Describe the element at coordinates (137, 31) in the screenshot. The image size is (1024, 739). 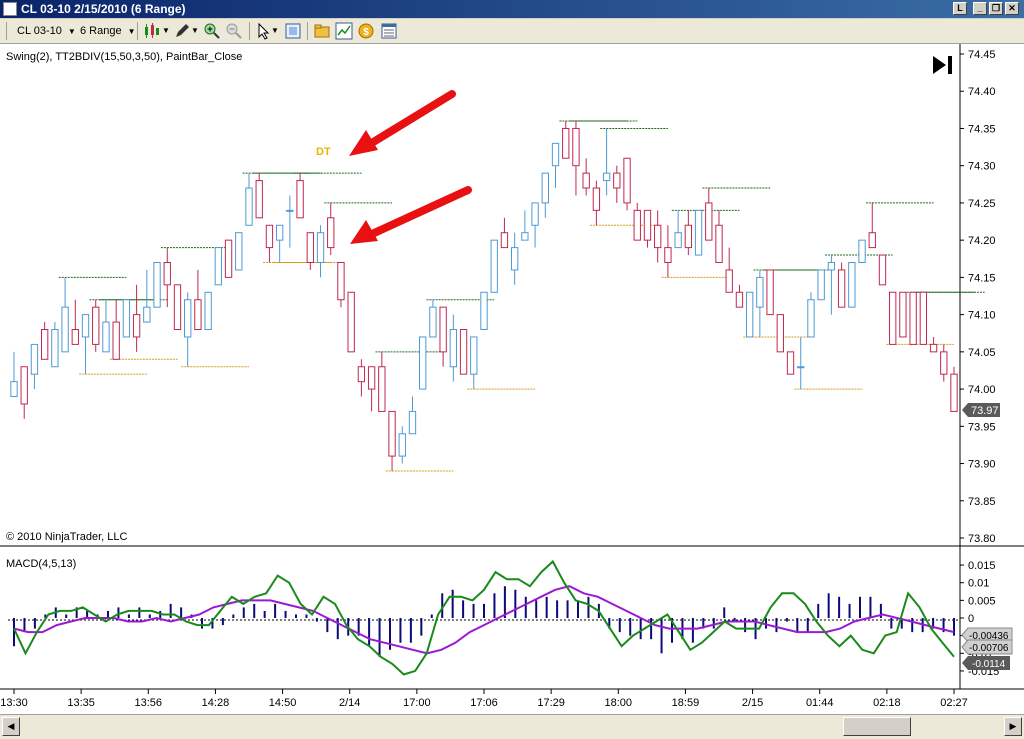
I see `toolbar-divider` at that location.